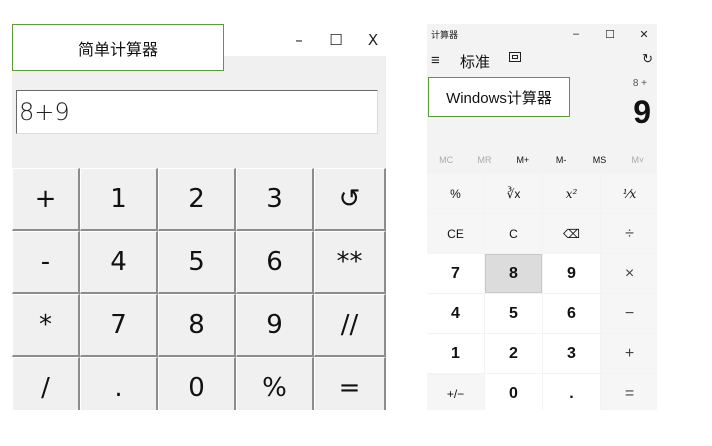 The image size is (712, 446). I want to click on equals-button: =, so click(629, 392).